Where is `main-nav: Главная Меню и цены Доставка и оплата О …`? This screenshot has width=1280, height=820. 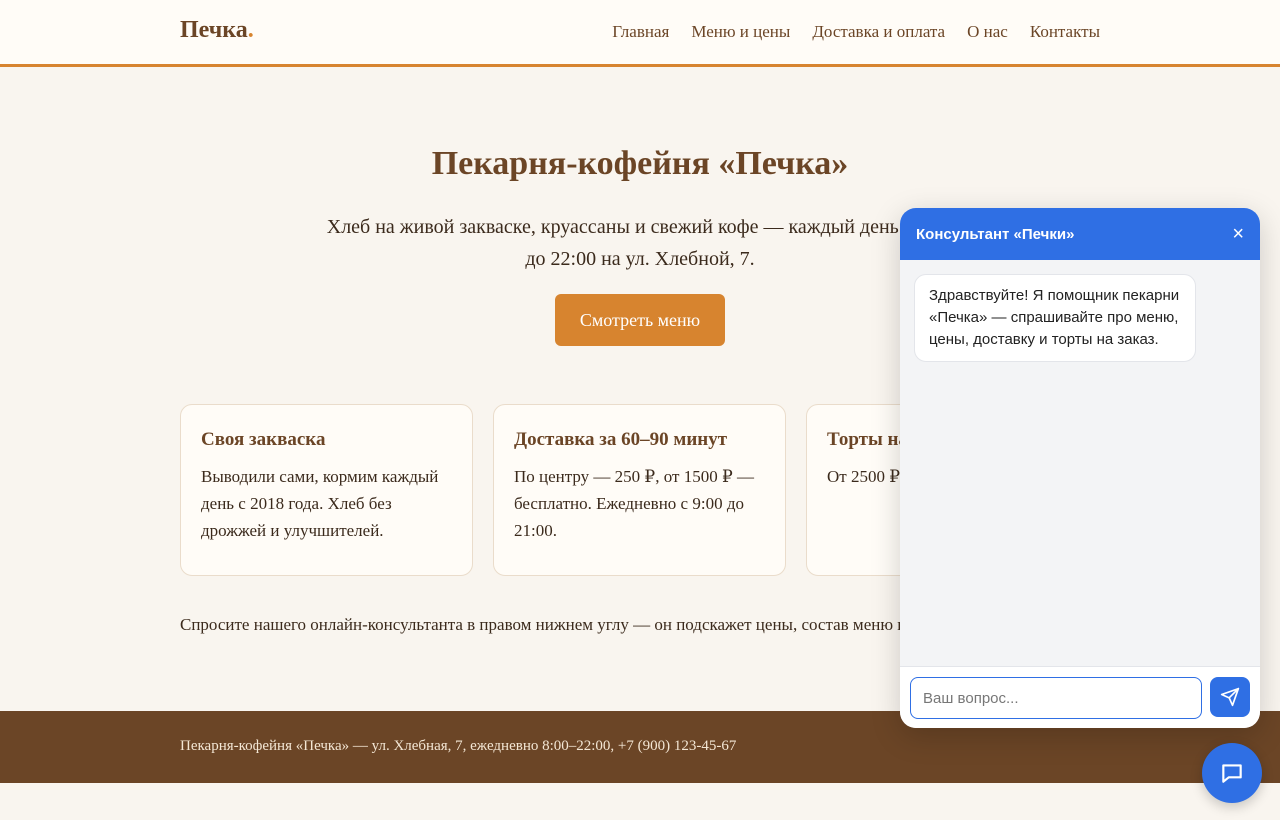
main-nav: Главная Меню и цены Доставка и оплата О … is located at coordinates (856, 32).